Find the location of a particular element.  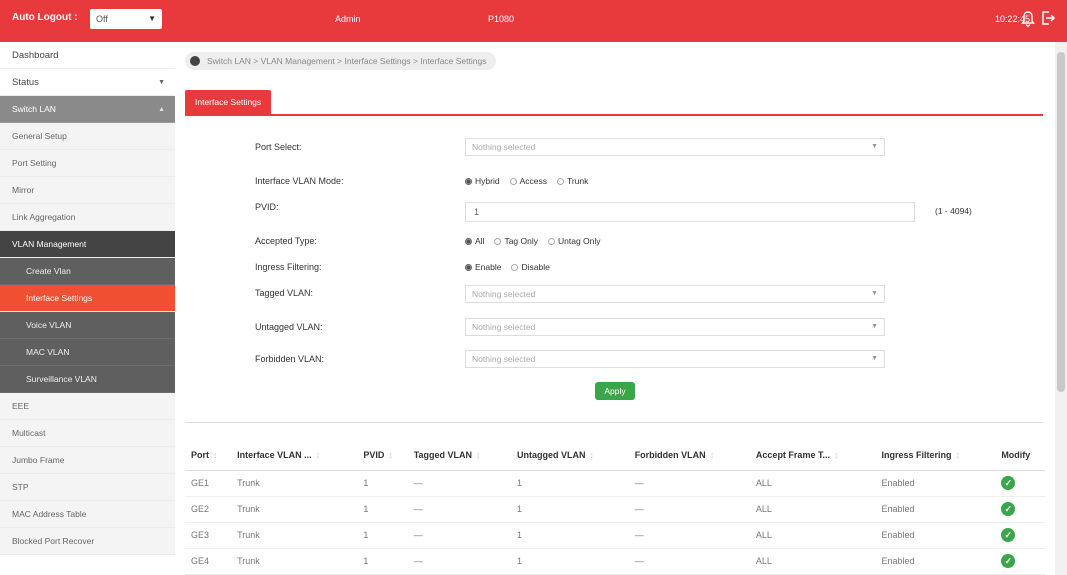

cell-port: GE4 is located at coordinates (208, 561).